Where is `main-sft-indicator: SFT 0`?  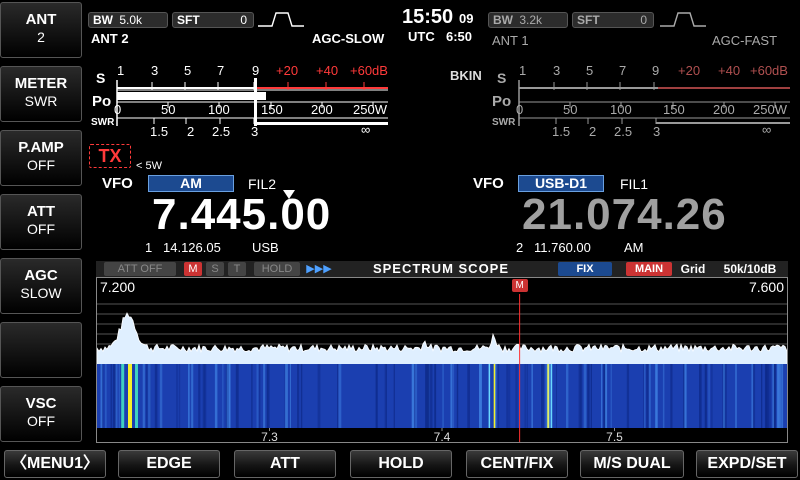
main-sft-indicator: SFT 0 is located at coordinates (213, 20).